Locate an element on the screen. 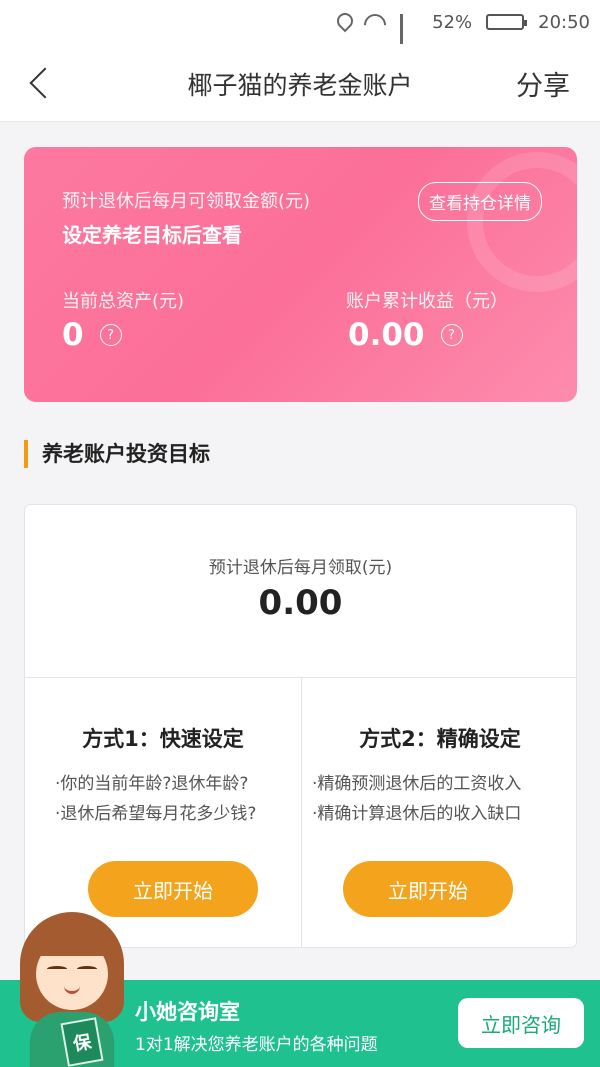  view-holdings-button: 查看持仓详情 is located at coordinates (480, 201).